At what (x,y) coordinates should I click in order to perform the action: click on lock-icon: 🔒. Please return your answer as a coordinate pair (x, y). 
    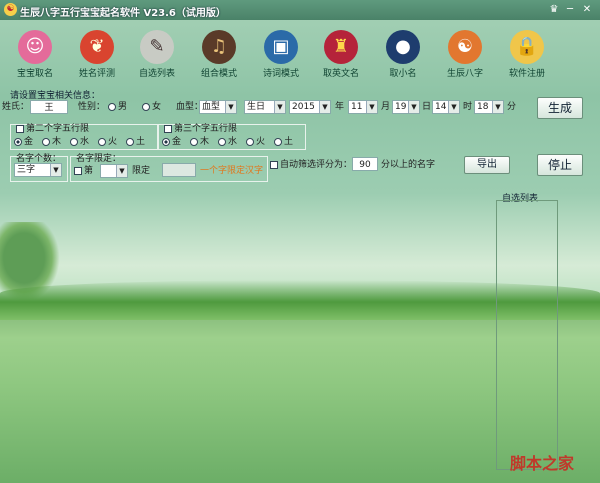
    Looking at the image, I should click on (527, 47).